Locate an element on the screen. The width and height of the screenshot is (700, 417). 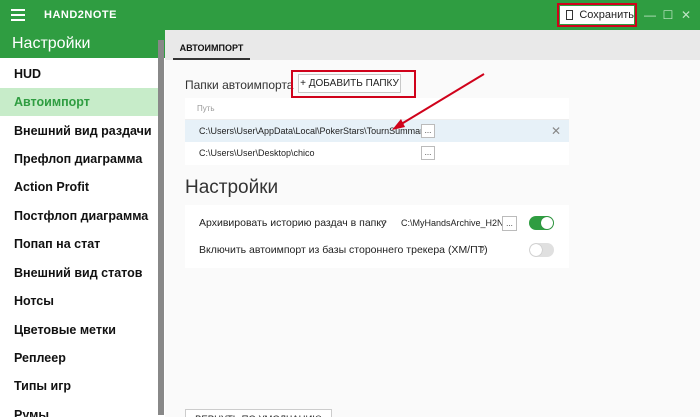
sidebar-item-notes: Нотсы is located at coordinates (79, 301).